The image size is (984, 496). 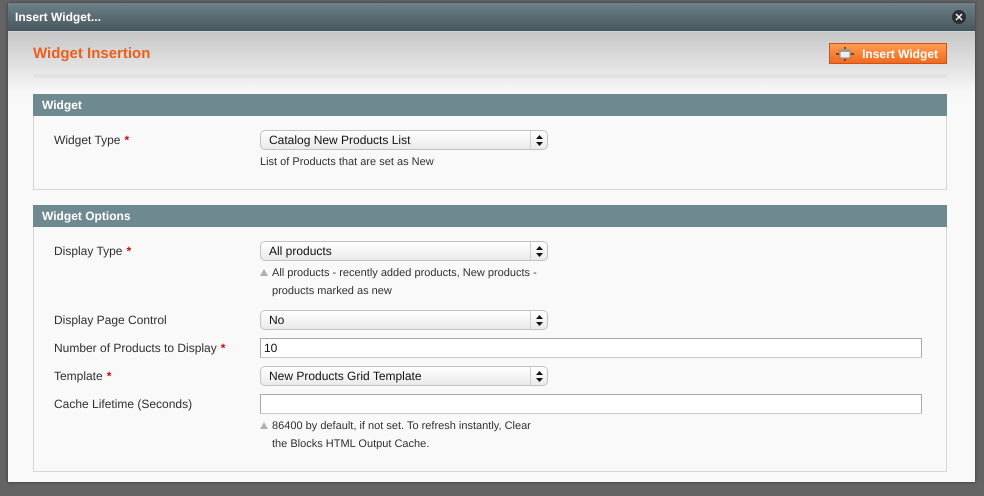 I want to click on input-field, so click(x=591, y=404).